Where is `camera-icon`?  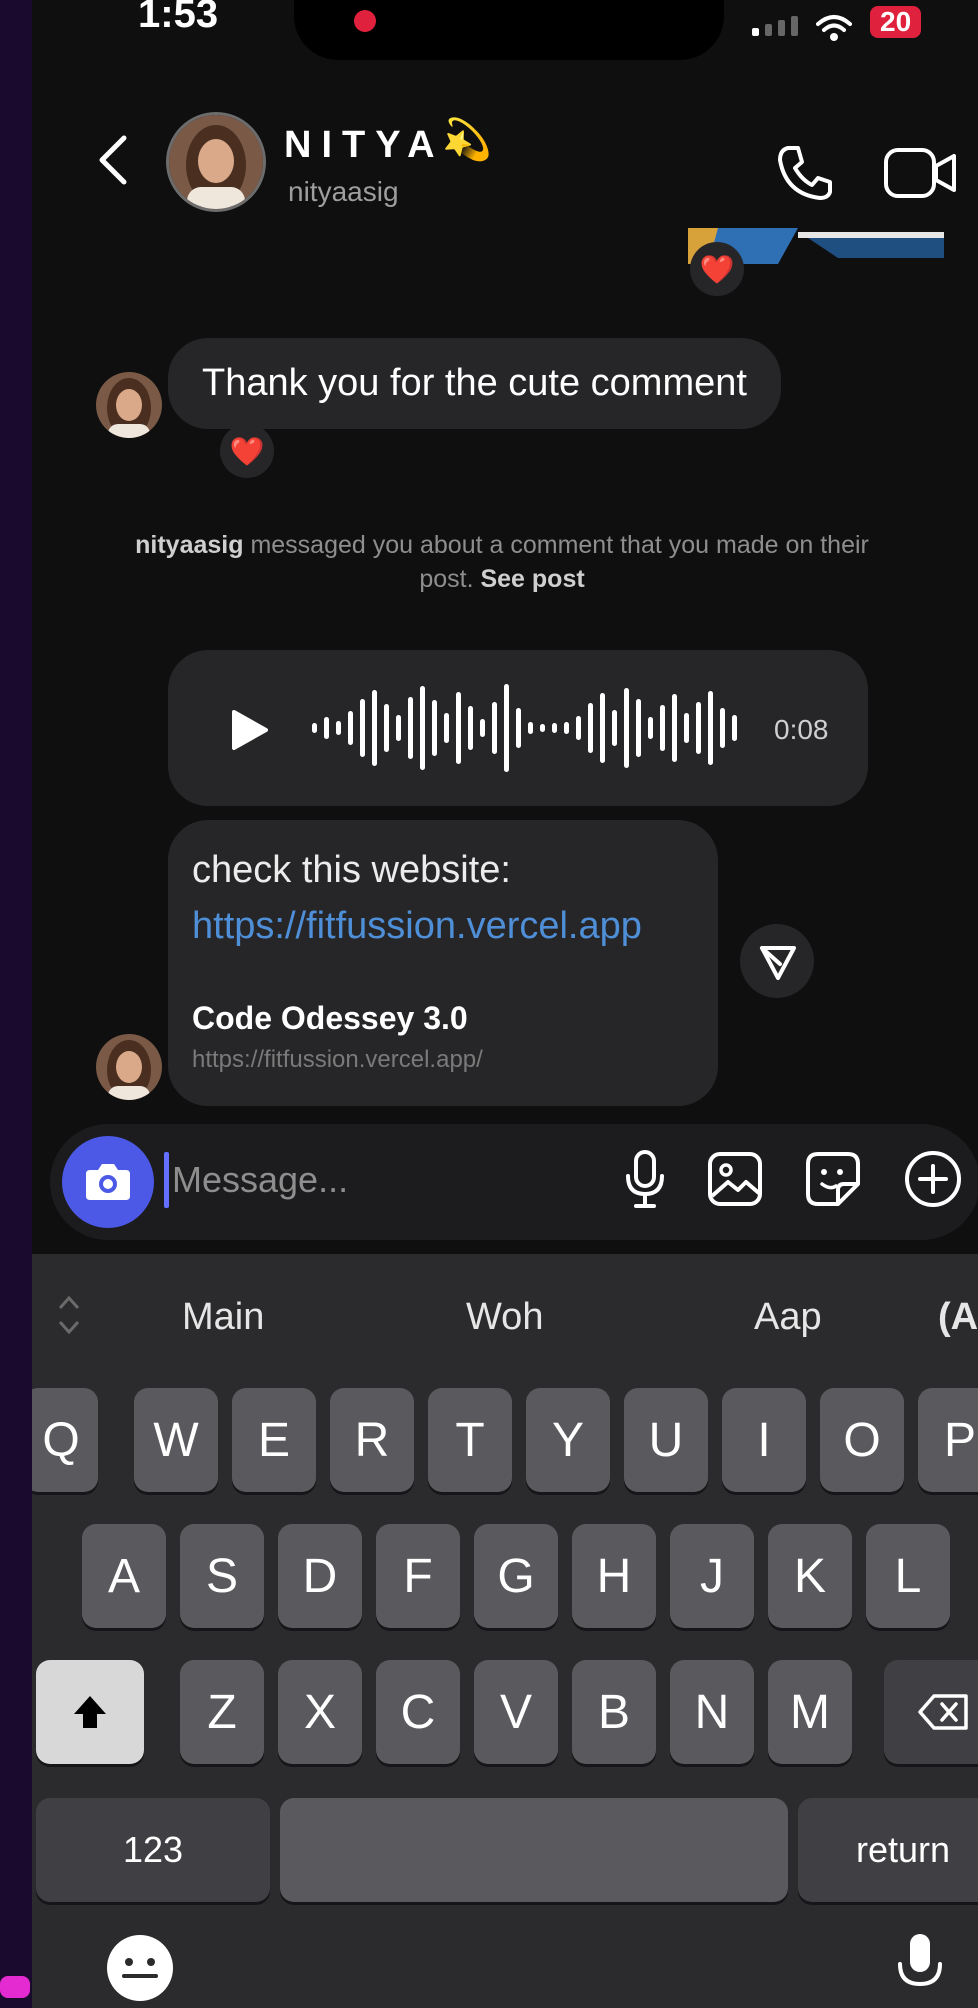 camera-icon is located at coordinates (108, 1182).